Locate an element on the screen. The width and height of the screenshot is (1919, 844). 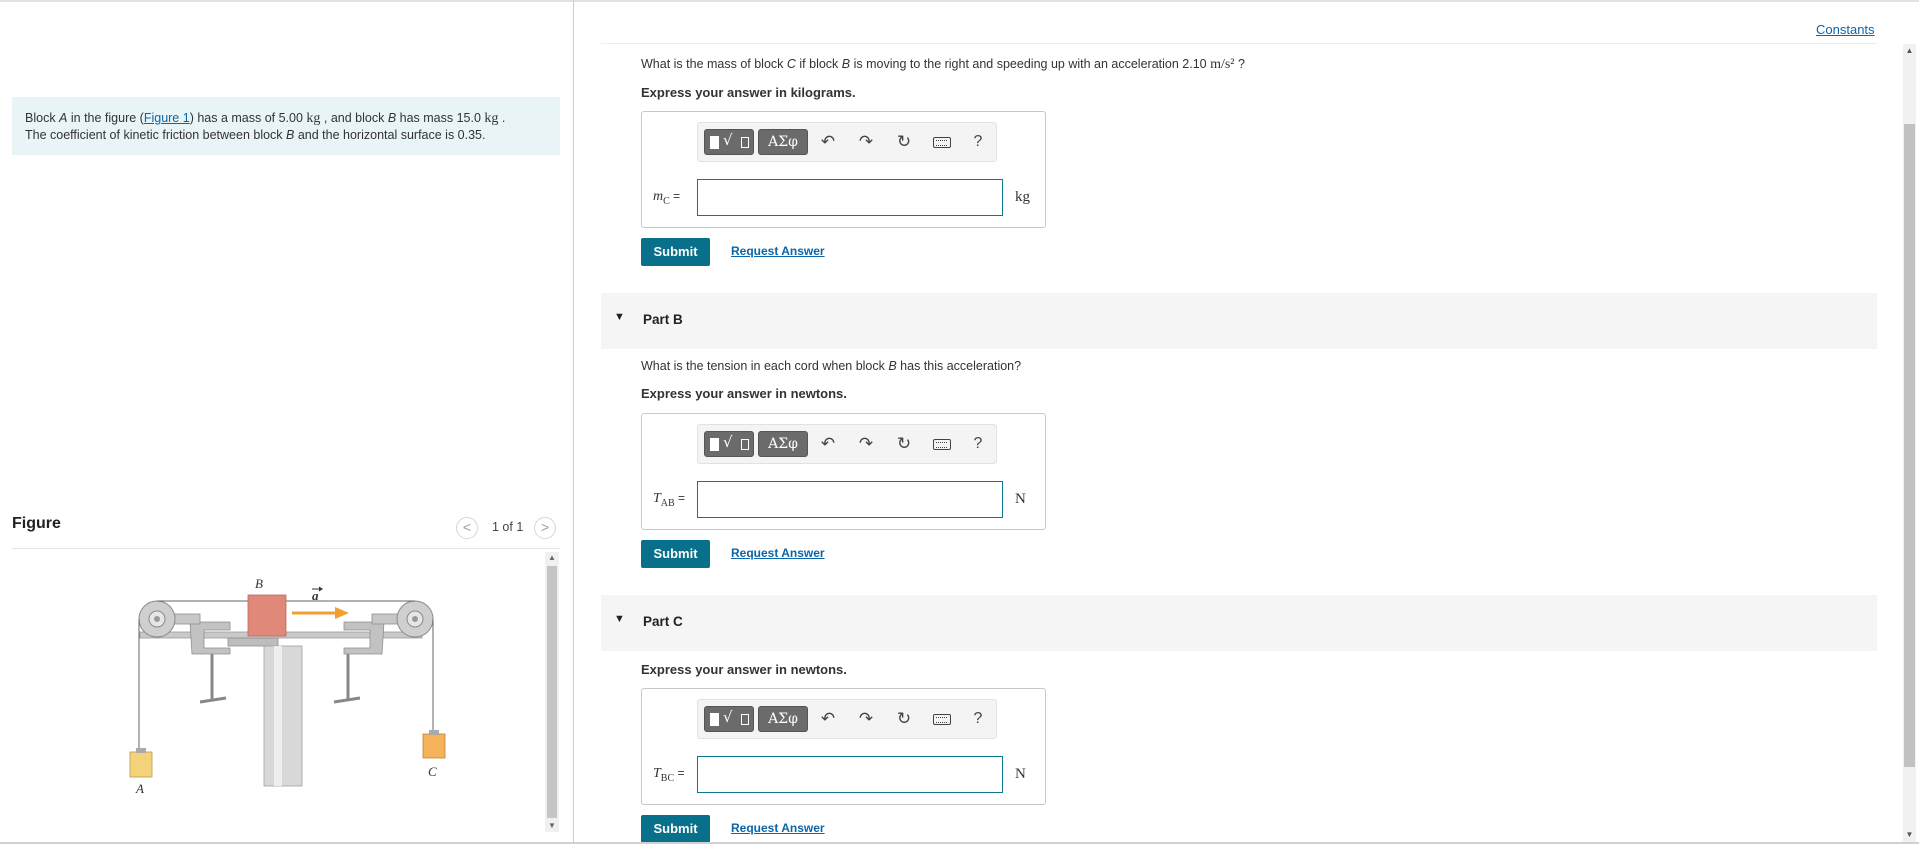
previous-figure-button: < is located at coordinates (467, 528).